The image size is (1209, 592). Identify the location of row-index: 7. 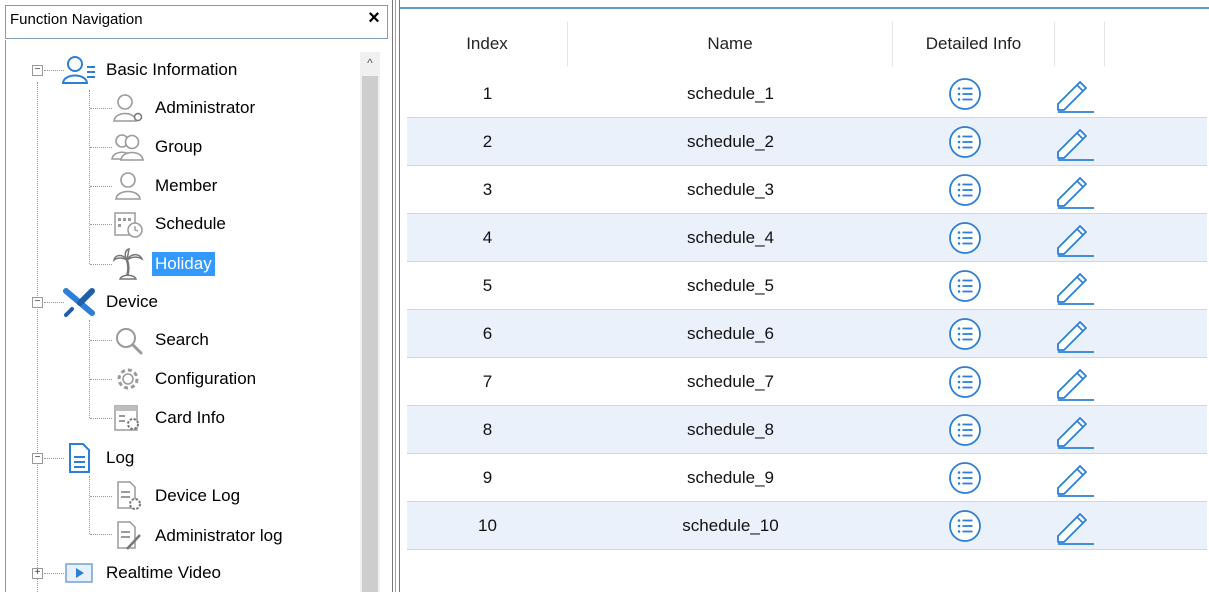
(487, 381).